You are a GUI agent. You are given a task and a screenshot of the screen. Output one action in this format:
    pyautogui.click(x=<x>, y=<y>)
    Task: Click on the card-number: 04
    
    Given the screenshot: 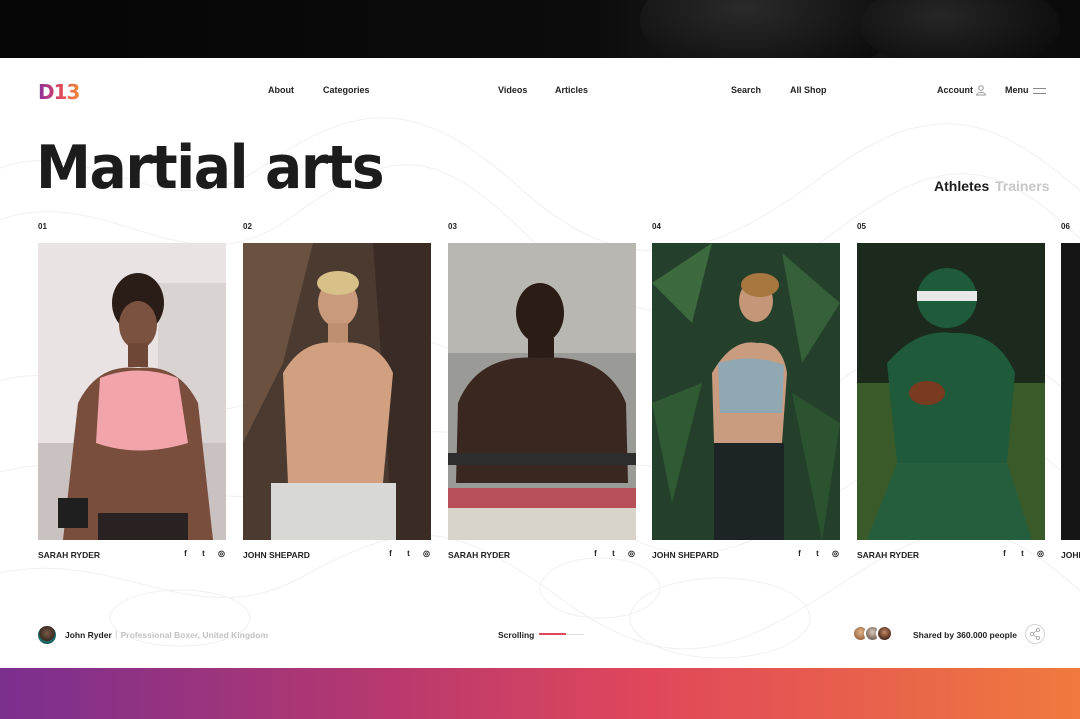 What is the action you would take?
    pyautogui.click(x=656, y=226)
    